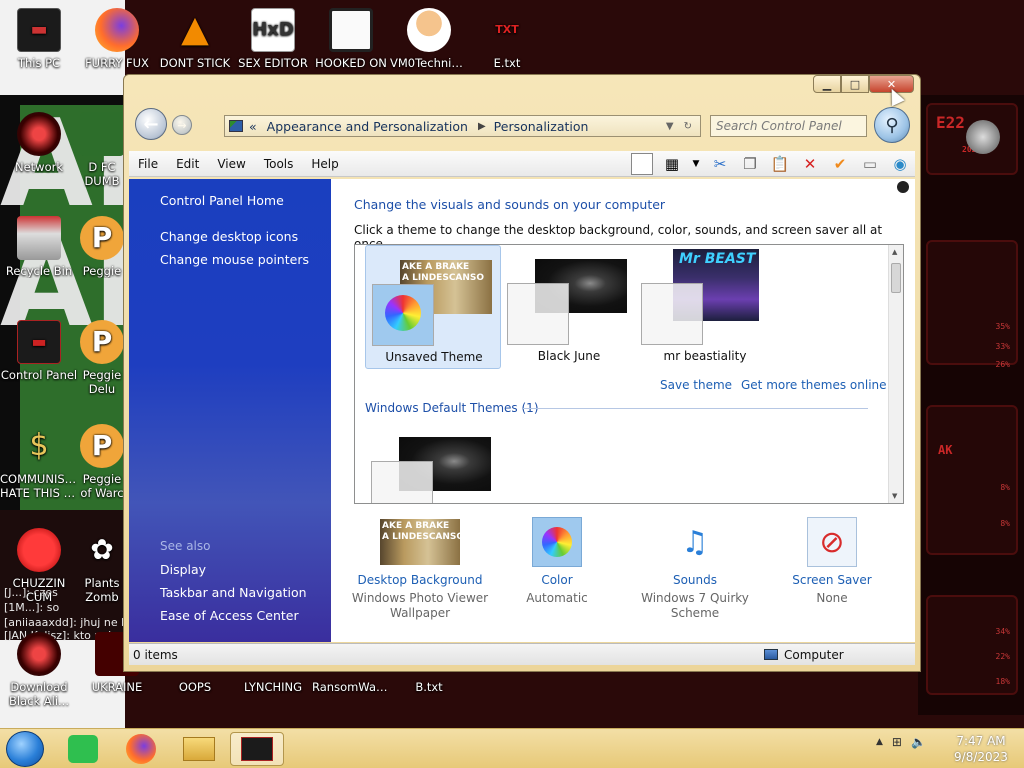 This screenshot has width=1024, height=768. I want to click on desktop-icon-dont-stick: ▲ DONT STICK, so click(195, 39).